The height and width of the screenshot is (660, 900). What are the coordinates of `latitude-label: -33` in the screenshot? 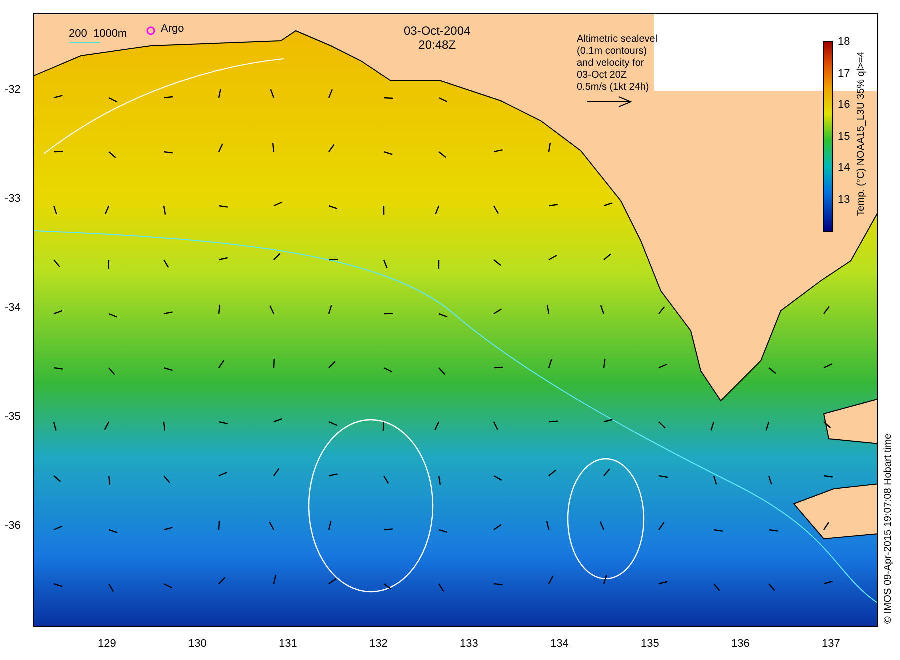 It's located at (13, 199).